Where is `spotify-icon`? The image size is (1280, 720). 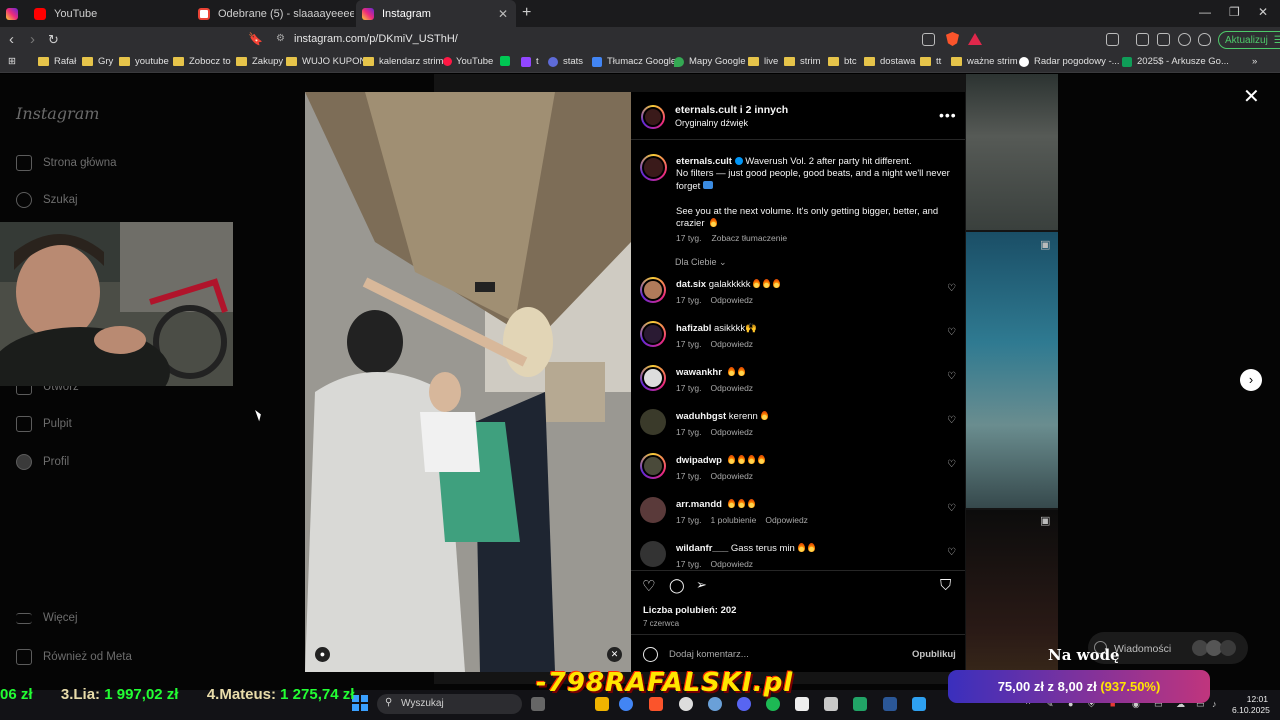
spotify-icon is located at coordinates (773, 704).